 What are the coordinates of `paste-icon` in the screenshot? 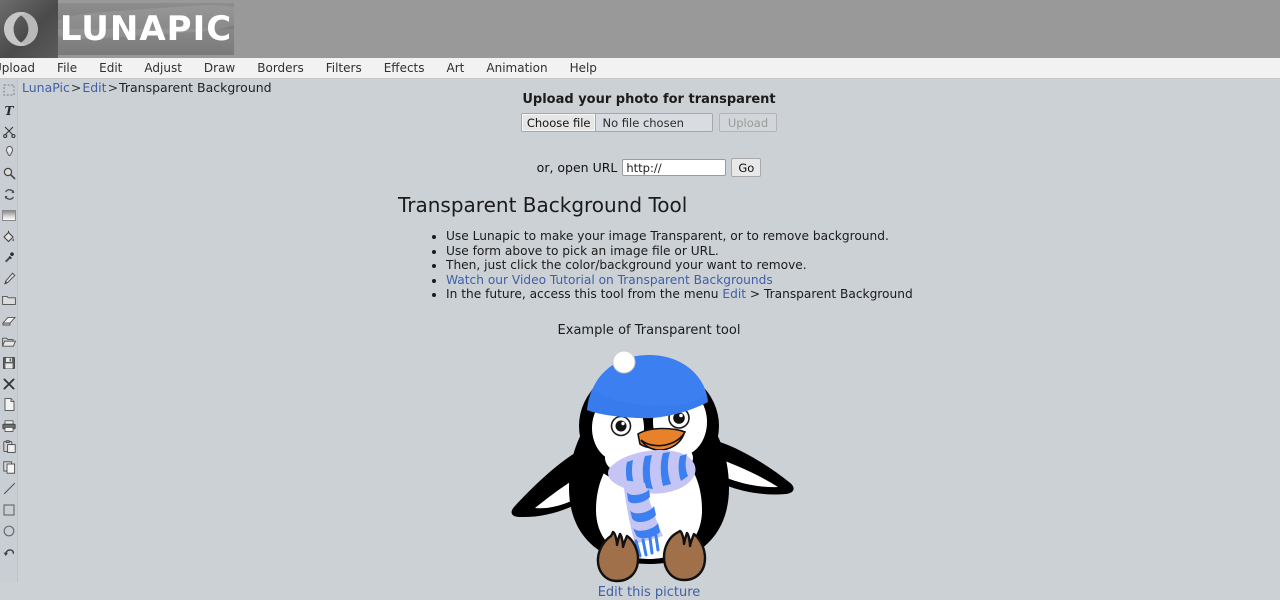 It's located at (9, 446).